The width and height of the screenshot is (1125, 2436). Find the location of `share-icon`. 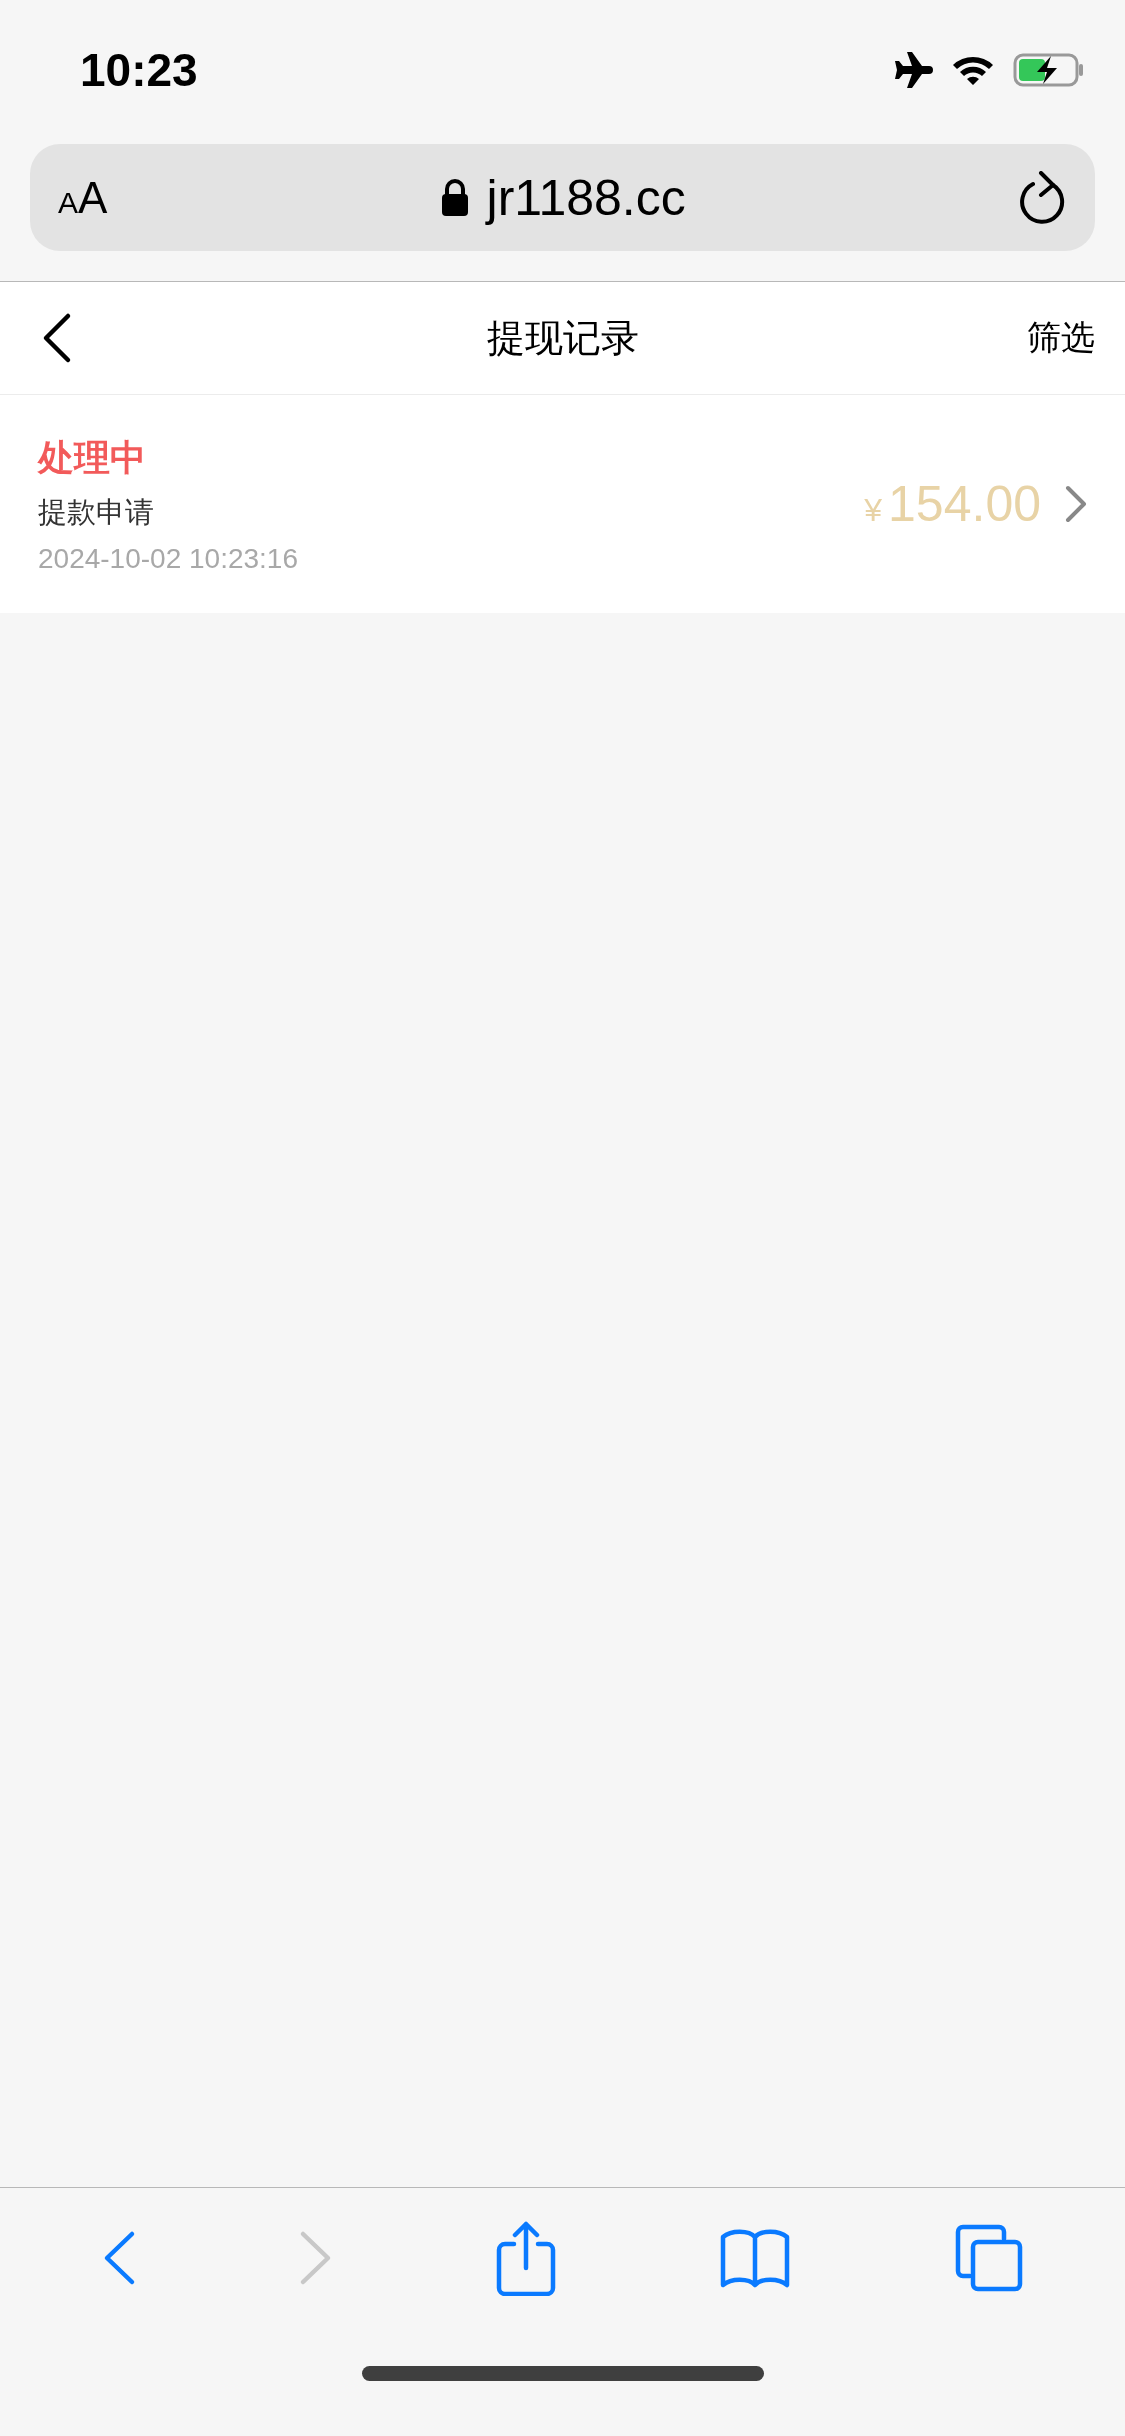

share-icon is located at coordinates (525, 2258).